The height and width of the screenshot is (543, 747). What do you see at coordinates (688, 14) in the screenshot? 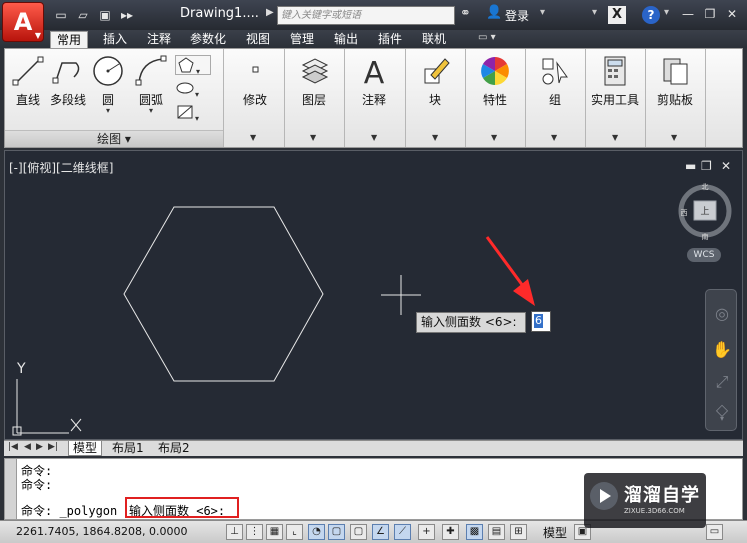
I see `minimize-button: —` at bounding box center [688, 14].